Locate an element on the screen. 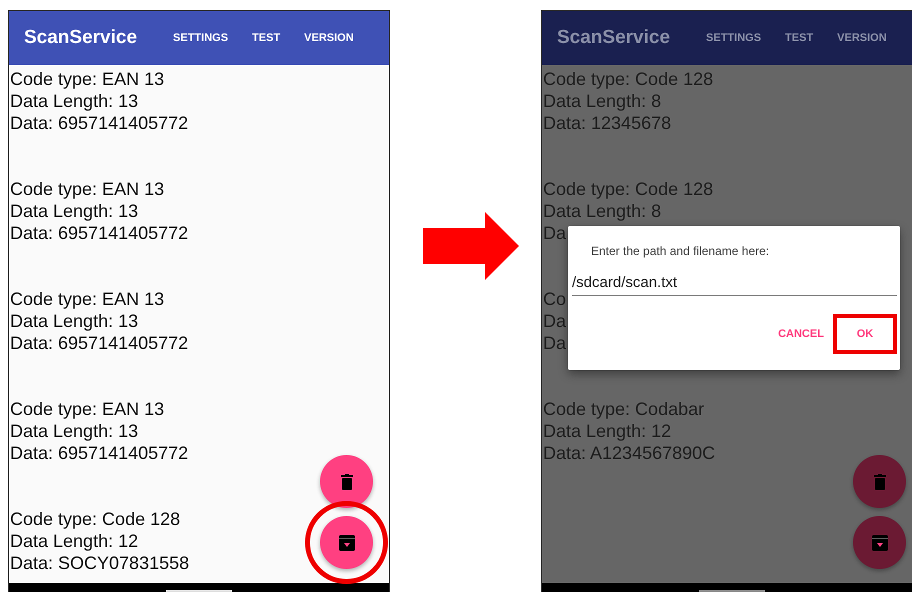 This screenshot has height=592, width=912. scan-result-line: Data: A1234567890C is located at coordinates (629, 453).